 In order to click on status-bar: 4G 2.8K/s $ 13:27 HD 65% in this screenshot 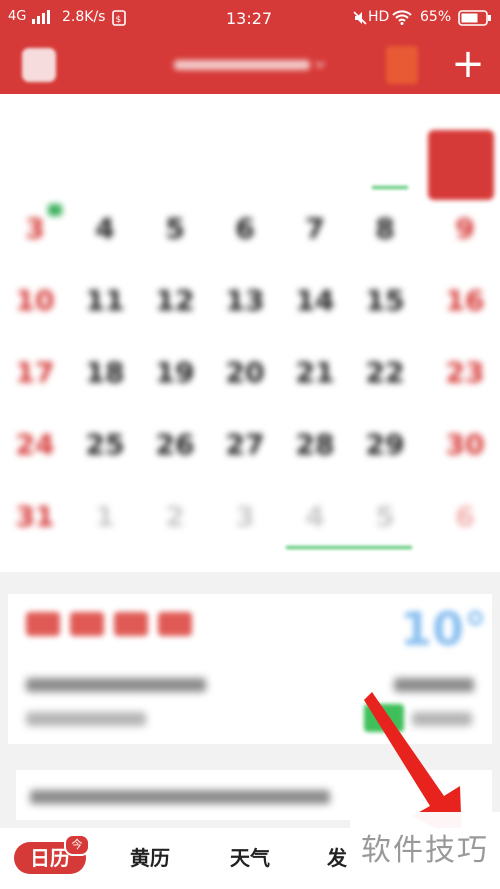, I will do `click(250, 18)`.